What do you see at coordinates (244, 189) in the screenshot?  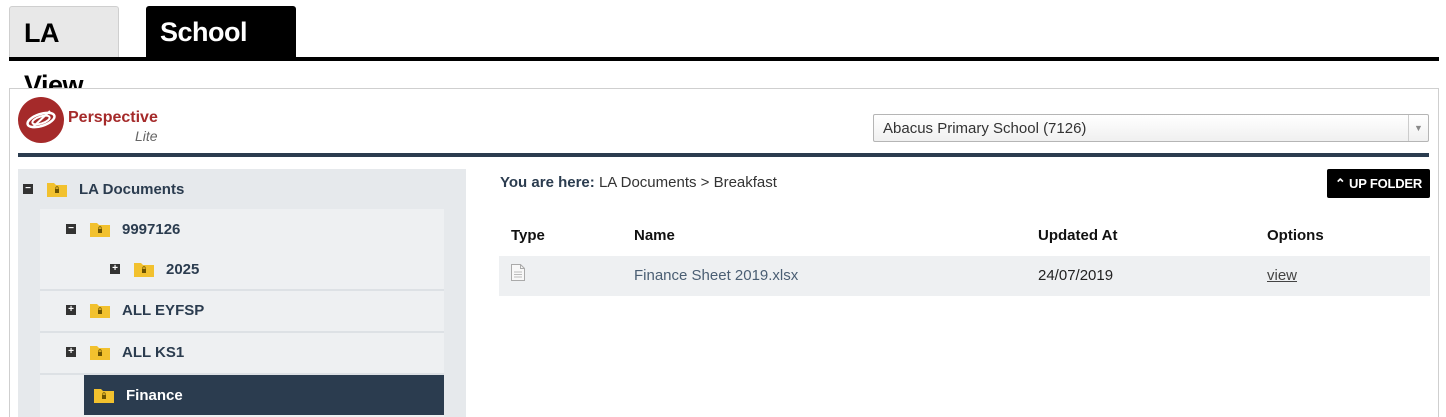 I see `tree-item-la-documents: − LA Documents` at bounding box center [244, 189].